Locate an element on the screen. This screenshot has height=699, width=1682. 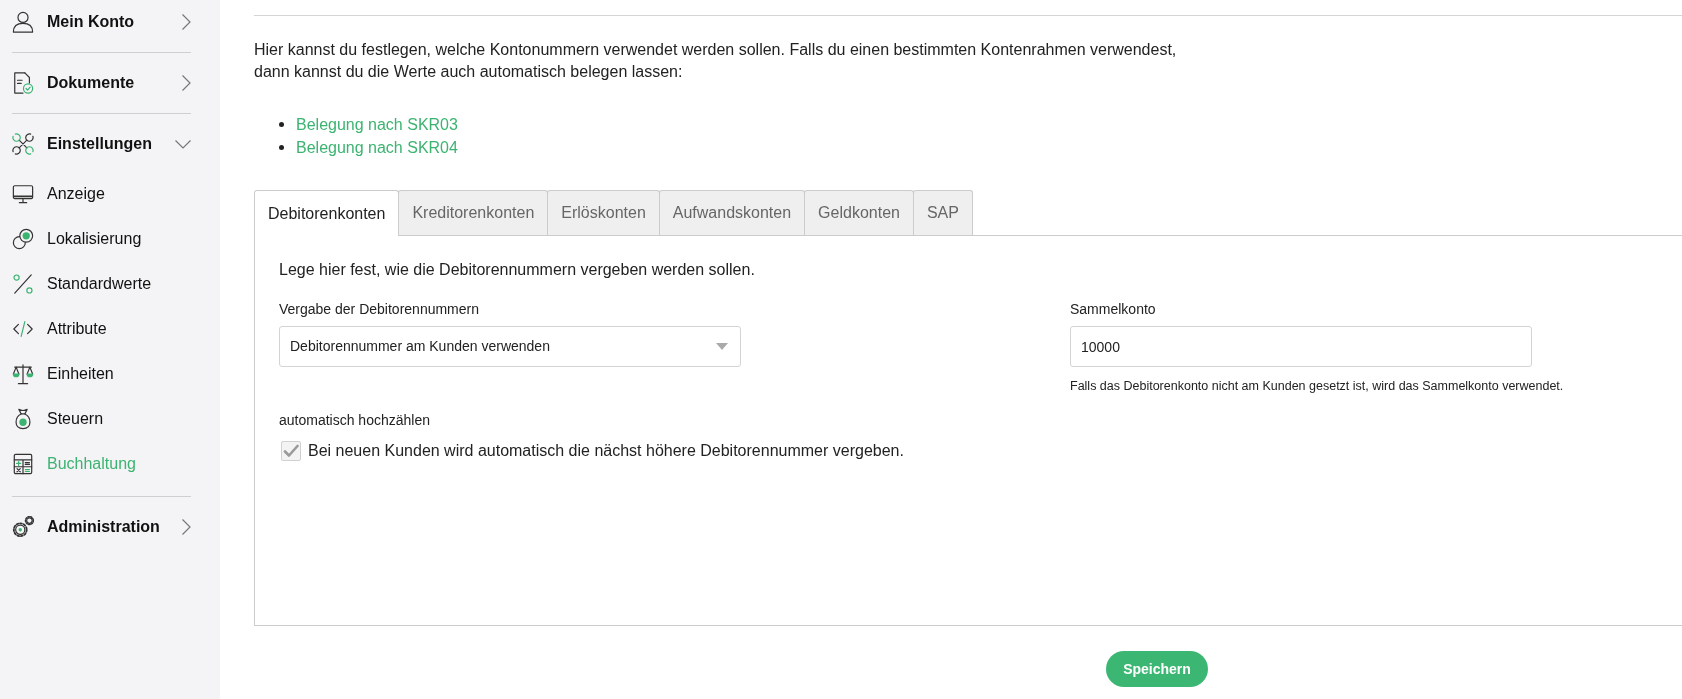
sidebar-item: Einheiten is located at coordinates (101, 373).